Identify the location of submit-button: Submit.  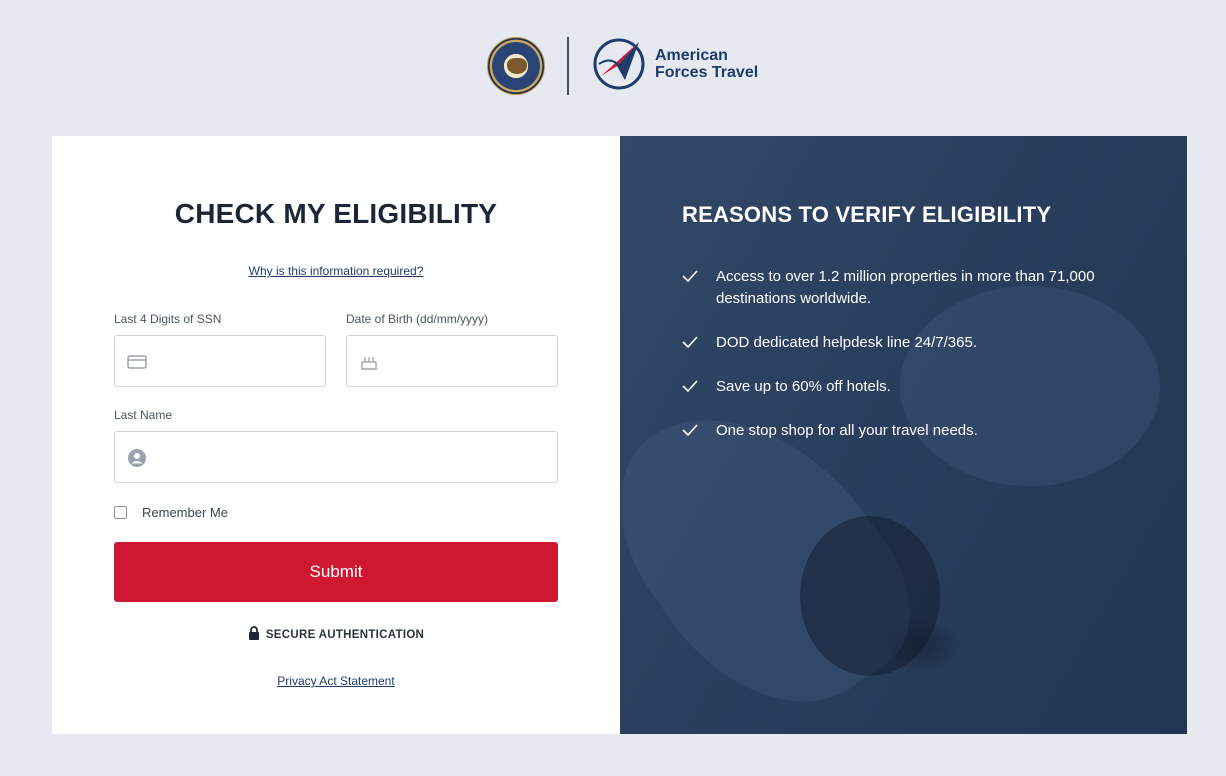
(336, 572).